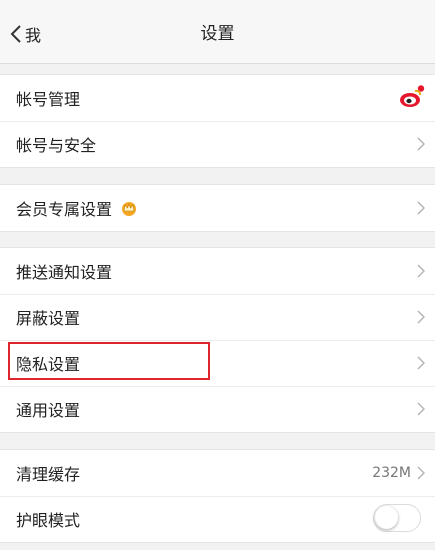 The height and width of the screenshot is (550, 435). Describe the element at coordinates (412, 96) in the screenshot. I see `weibo-icon` at that location.